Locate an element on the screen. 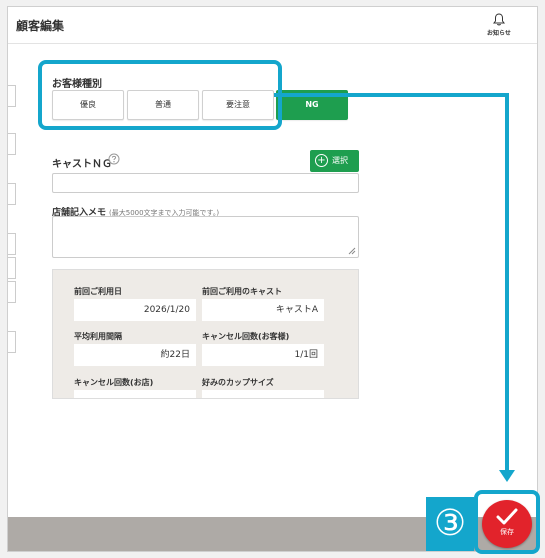  cast-ng-input is located at coordinates (205, 183).